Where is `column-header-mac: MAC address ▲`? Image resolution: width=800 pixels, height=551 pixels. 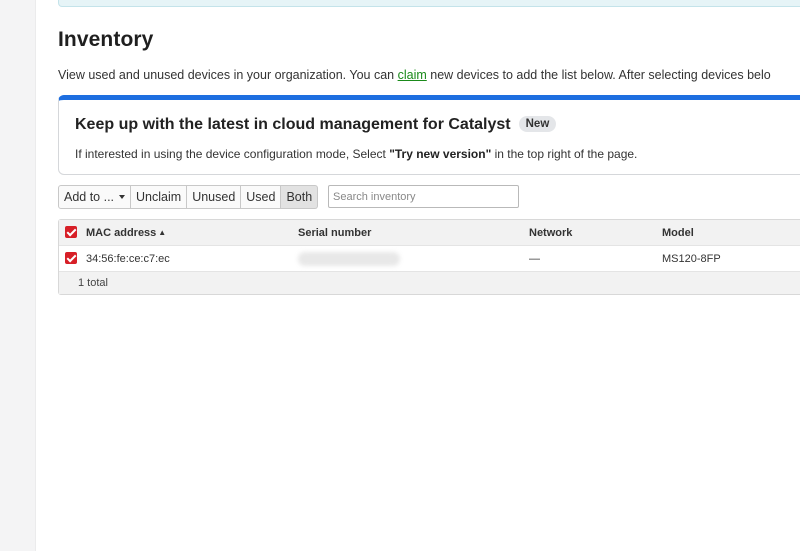
column-header-mac: MAC address ▲ is located at coordinates (126, 232).